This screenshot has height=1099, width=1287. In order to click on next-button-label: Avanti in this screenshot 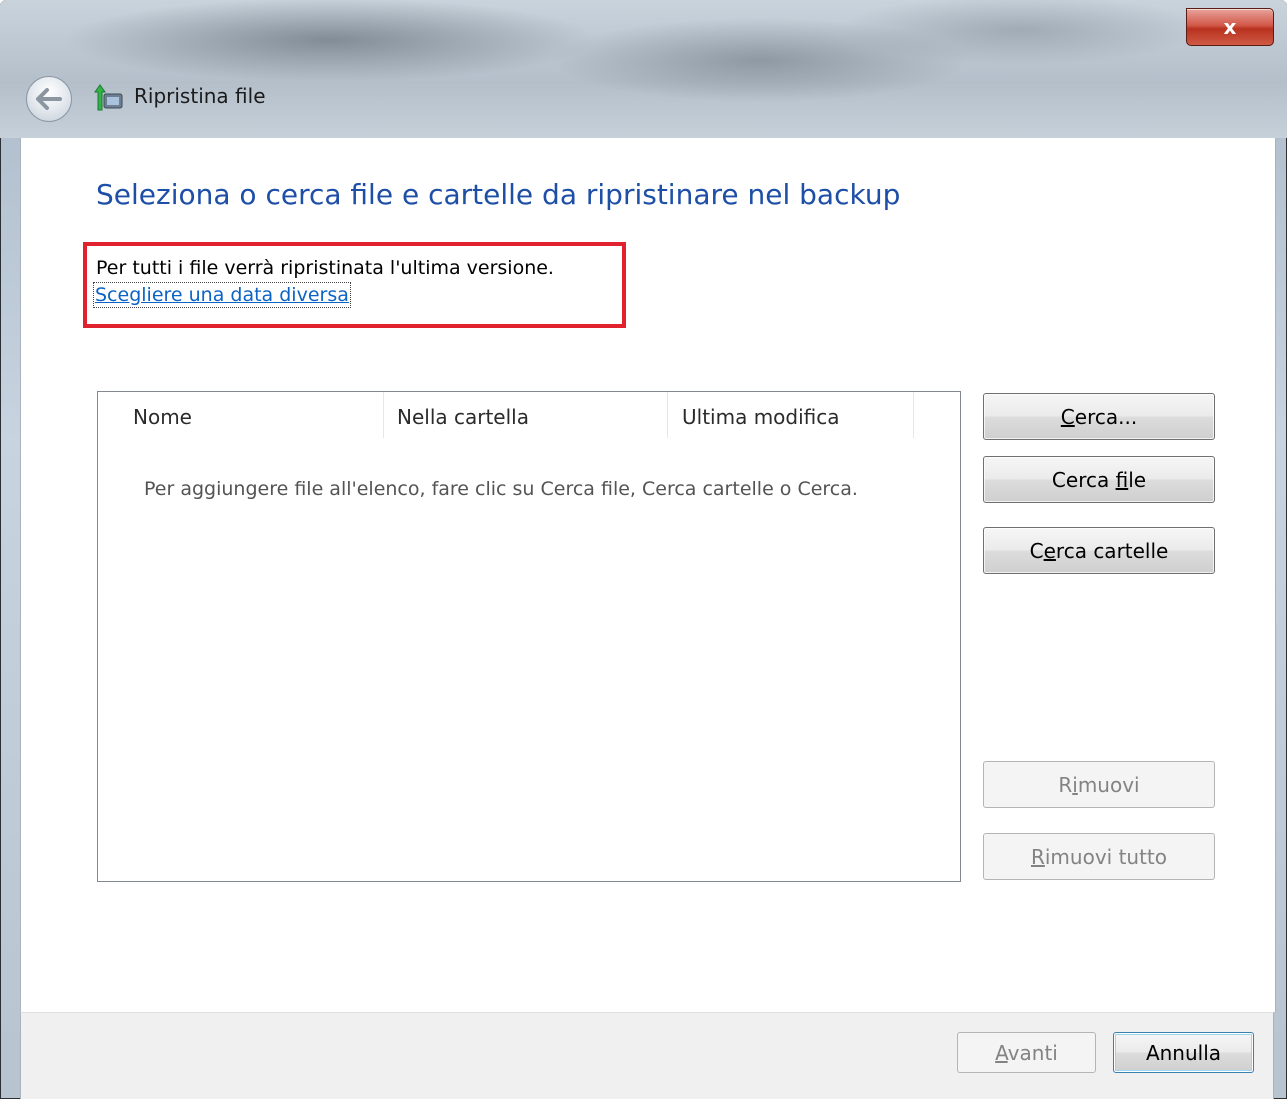, I will do `click(1026, 1052)`.